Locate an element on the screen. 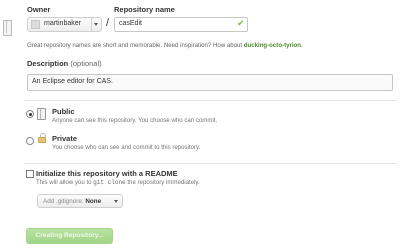  gitignore-select: Add .gitignore: None is located at coordinates (80, 201).